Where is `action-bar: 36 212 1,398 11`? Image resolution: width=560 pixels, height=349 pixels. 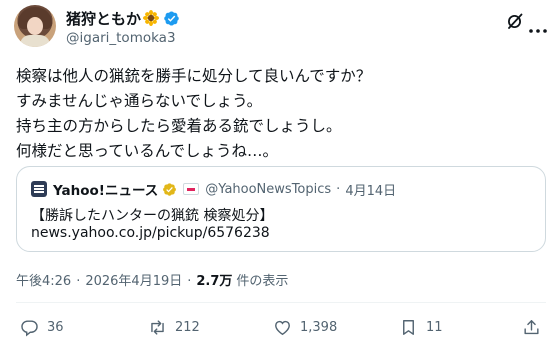 action-bar: 36 212 1,398 11 is located at coordinates (280, 327).